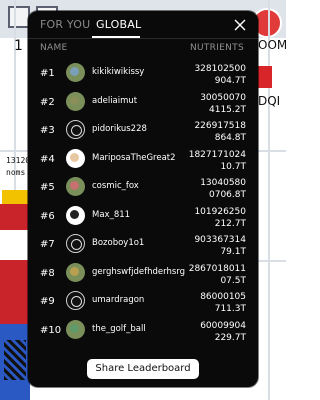 This screenshot has height=400, width=320. I want to click on player-score-unit: noms, so click(16, 172).